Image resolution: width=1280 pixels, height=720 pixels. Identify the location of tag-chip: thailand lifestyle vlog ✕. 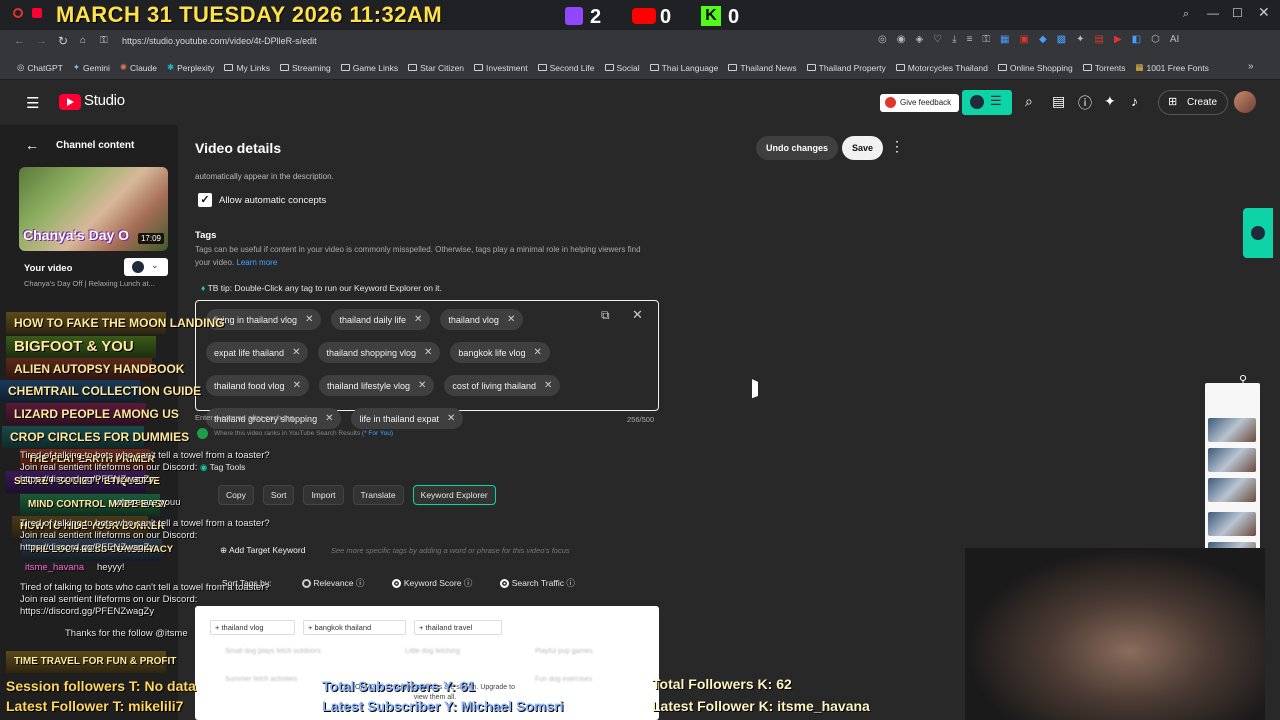
(376, 385).